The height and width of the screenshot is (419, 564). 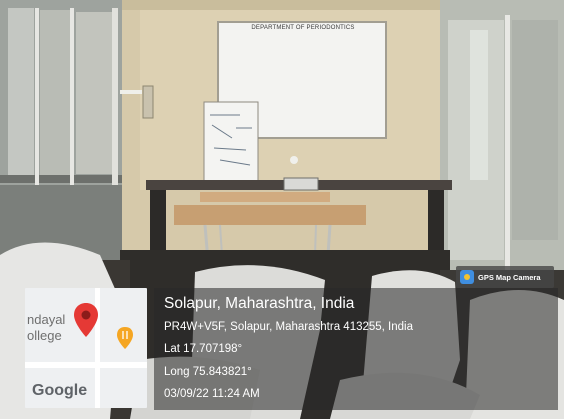 What do you see at coordinates (86, 348) in the screenshot?
I see `mini-map: ndayal ollege Google` at bounding box center [86, 348].